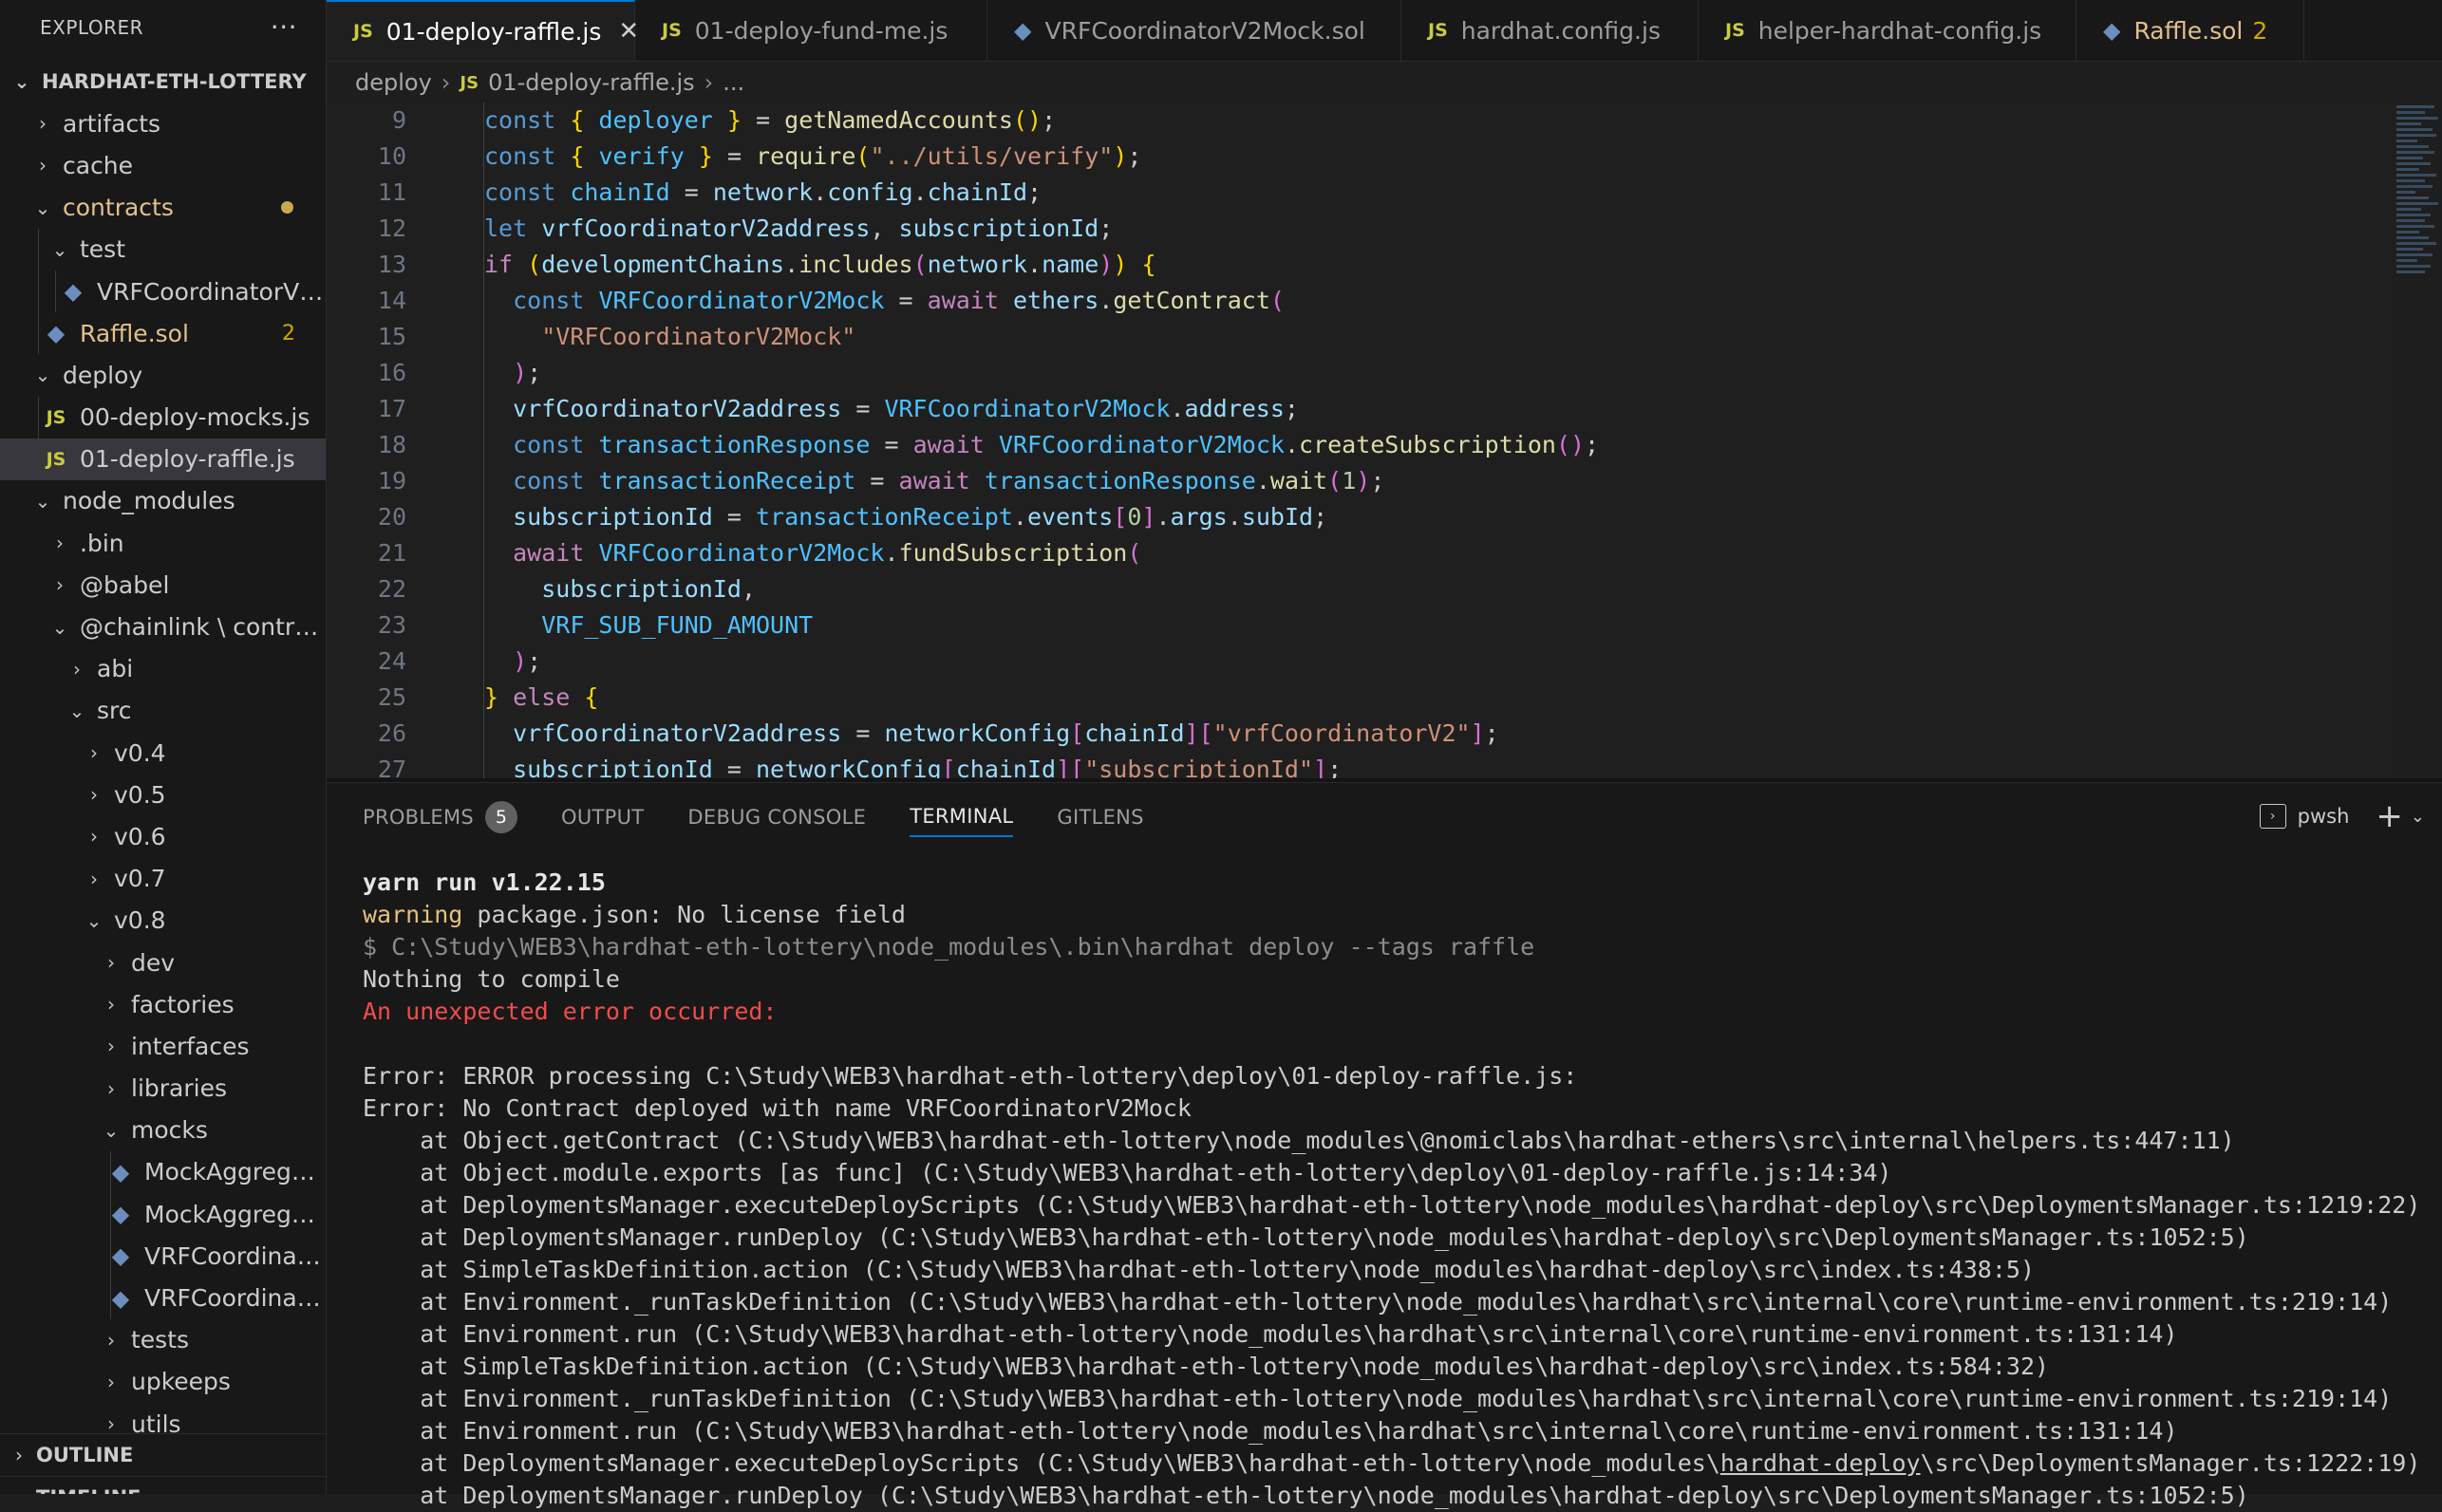 Image resolution: width=2442 pixels, height=1512 pixels. I want to click on terminal-line: Nothing to compile, so click(491, 979).